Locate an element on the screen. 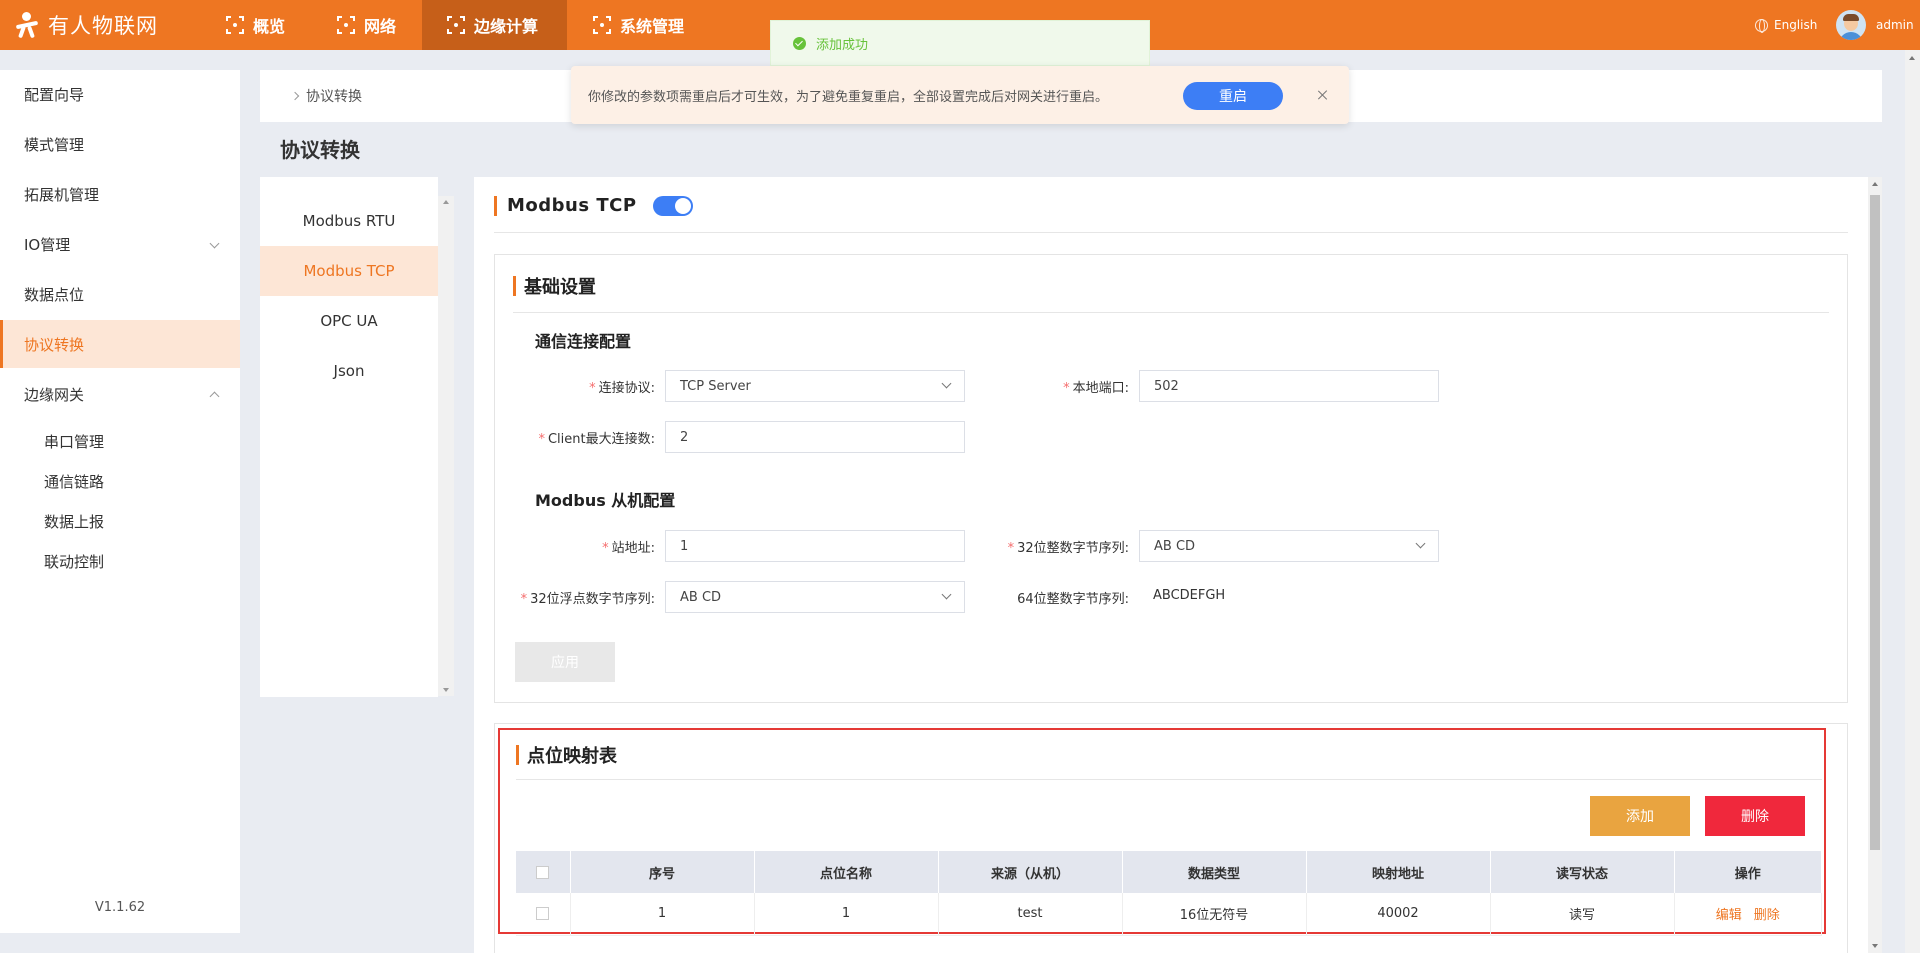  sidebar-sub-linkage-control: 联动控制 is located at coordinates (74, 561).